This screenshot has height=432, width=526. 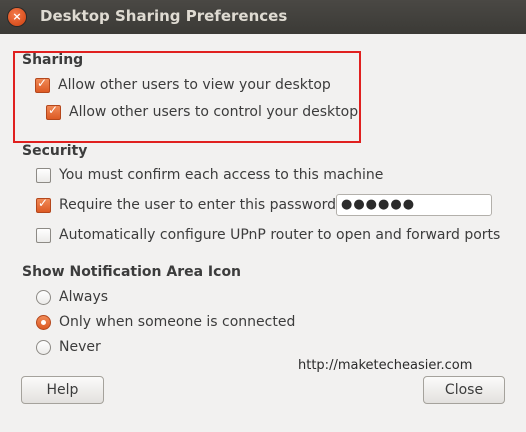 What do you see at coordinates (62, 390) in the screenshot?
I see `help-button: Help` at bounding box center [62, 390].